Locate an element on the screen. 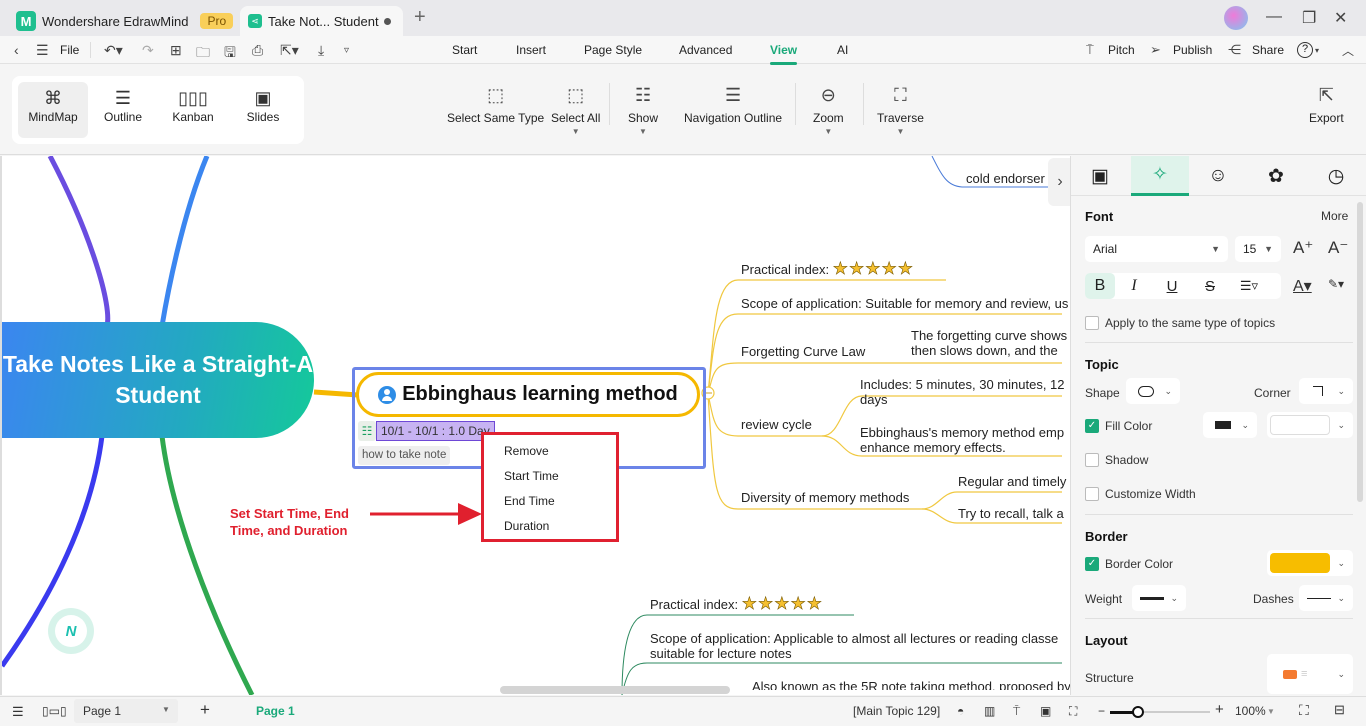 This screenshot has height=726, width=1366. topic-cold-endorser: cold endorser is located at coordinates (1005, 178).